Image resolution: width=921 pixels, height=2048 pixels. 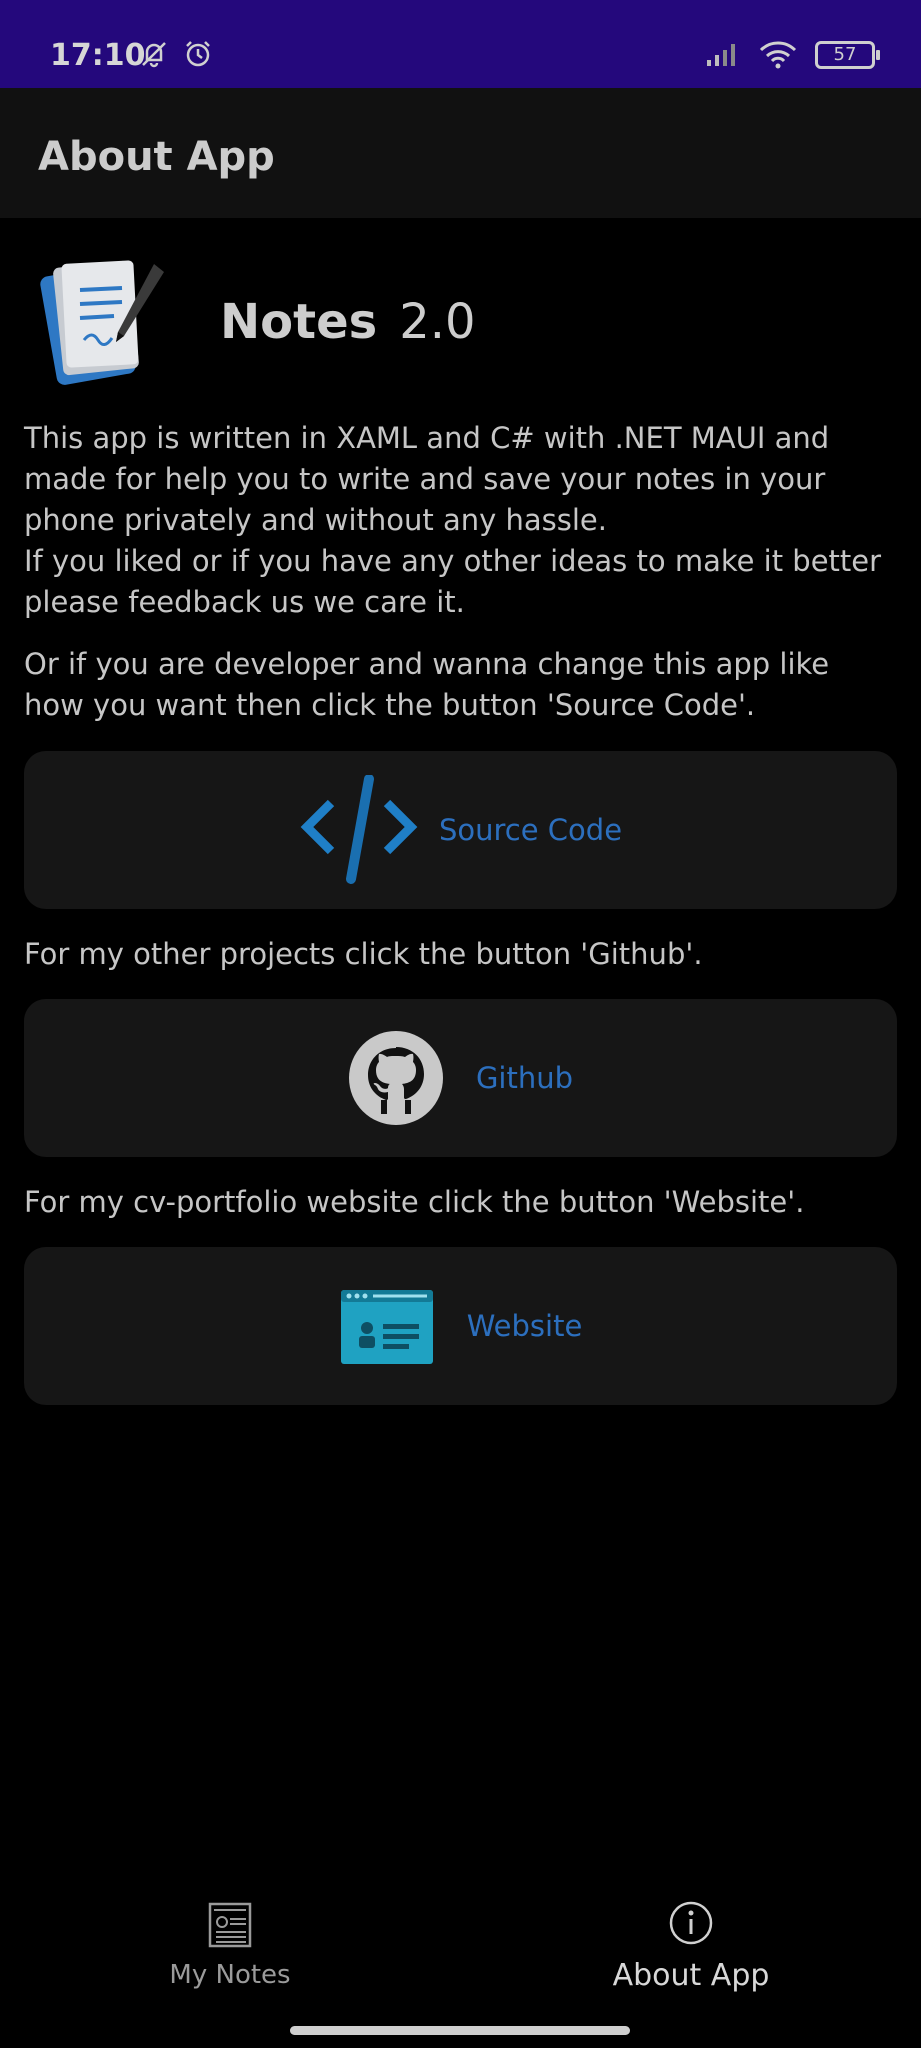 I want to click on app-version: 2.0, so click(x=437, y=322).